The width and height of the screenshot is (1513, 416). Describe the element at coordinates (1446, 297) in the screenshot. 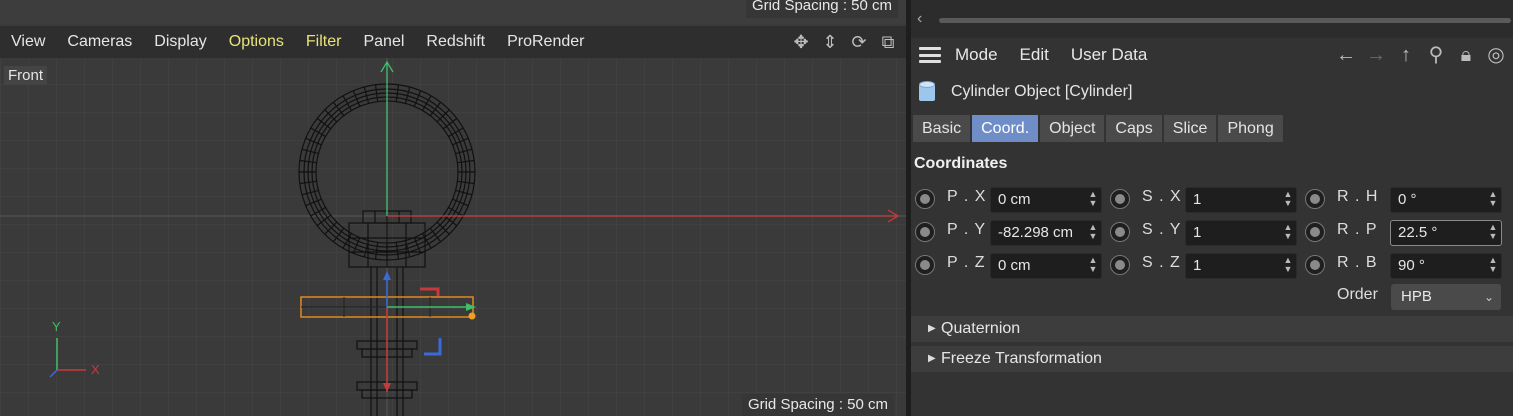

I see `order-select: HPB ⌄` at that location.